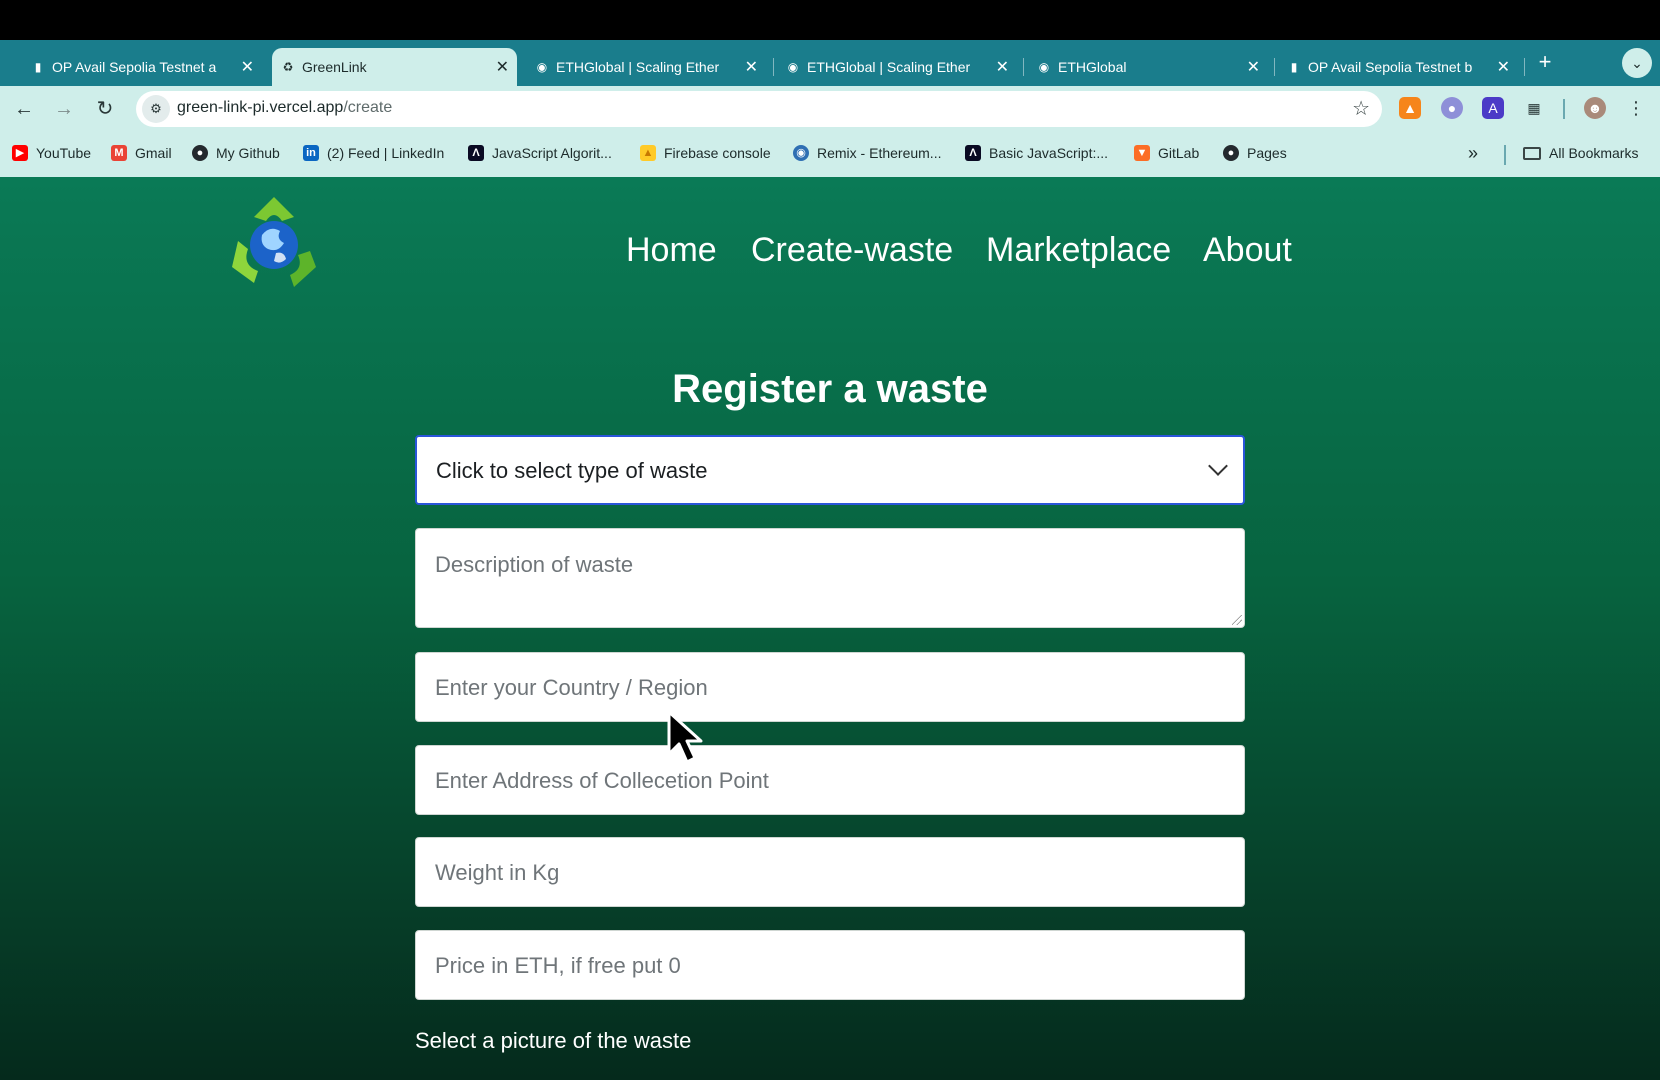  I want to click on forward-arrow-icon: →, so click(64, 109).